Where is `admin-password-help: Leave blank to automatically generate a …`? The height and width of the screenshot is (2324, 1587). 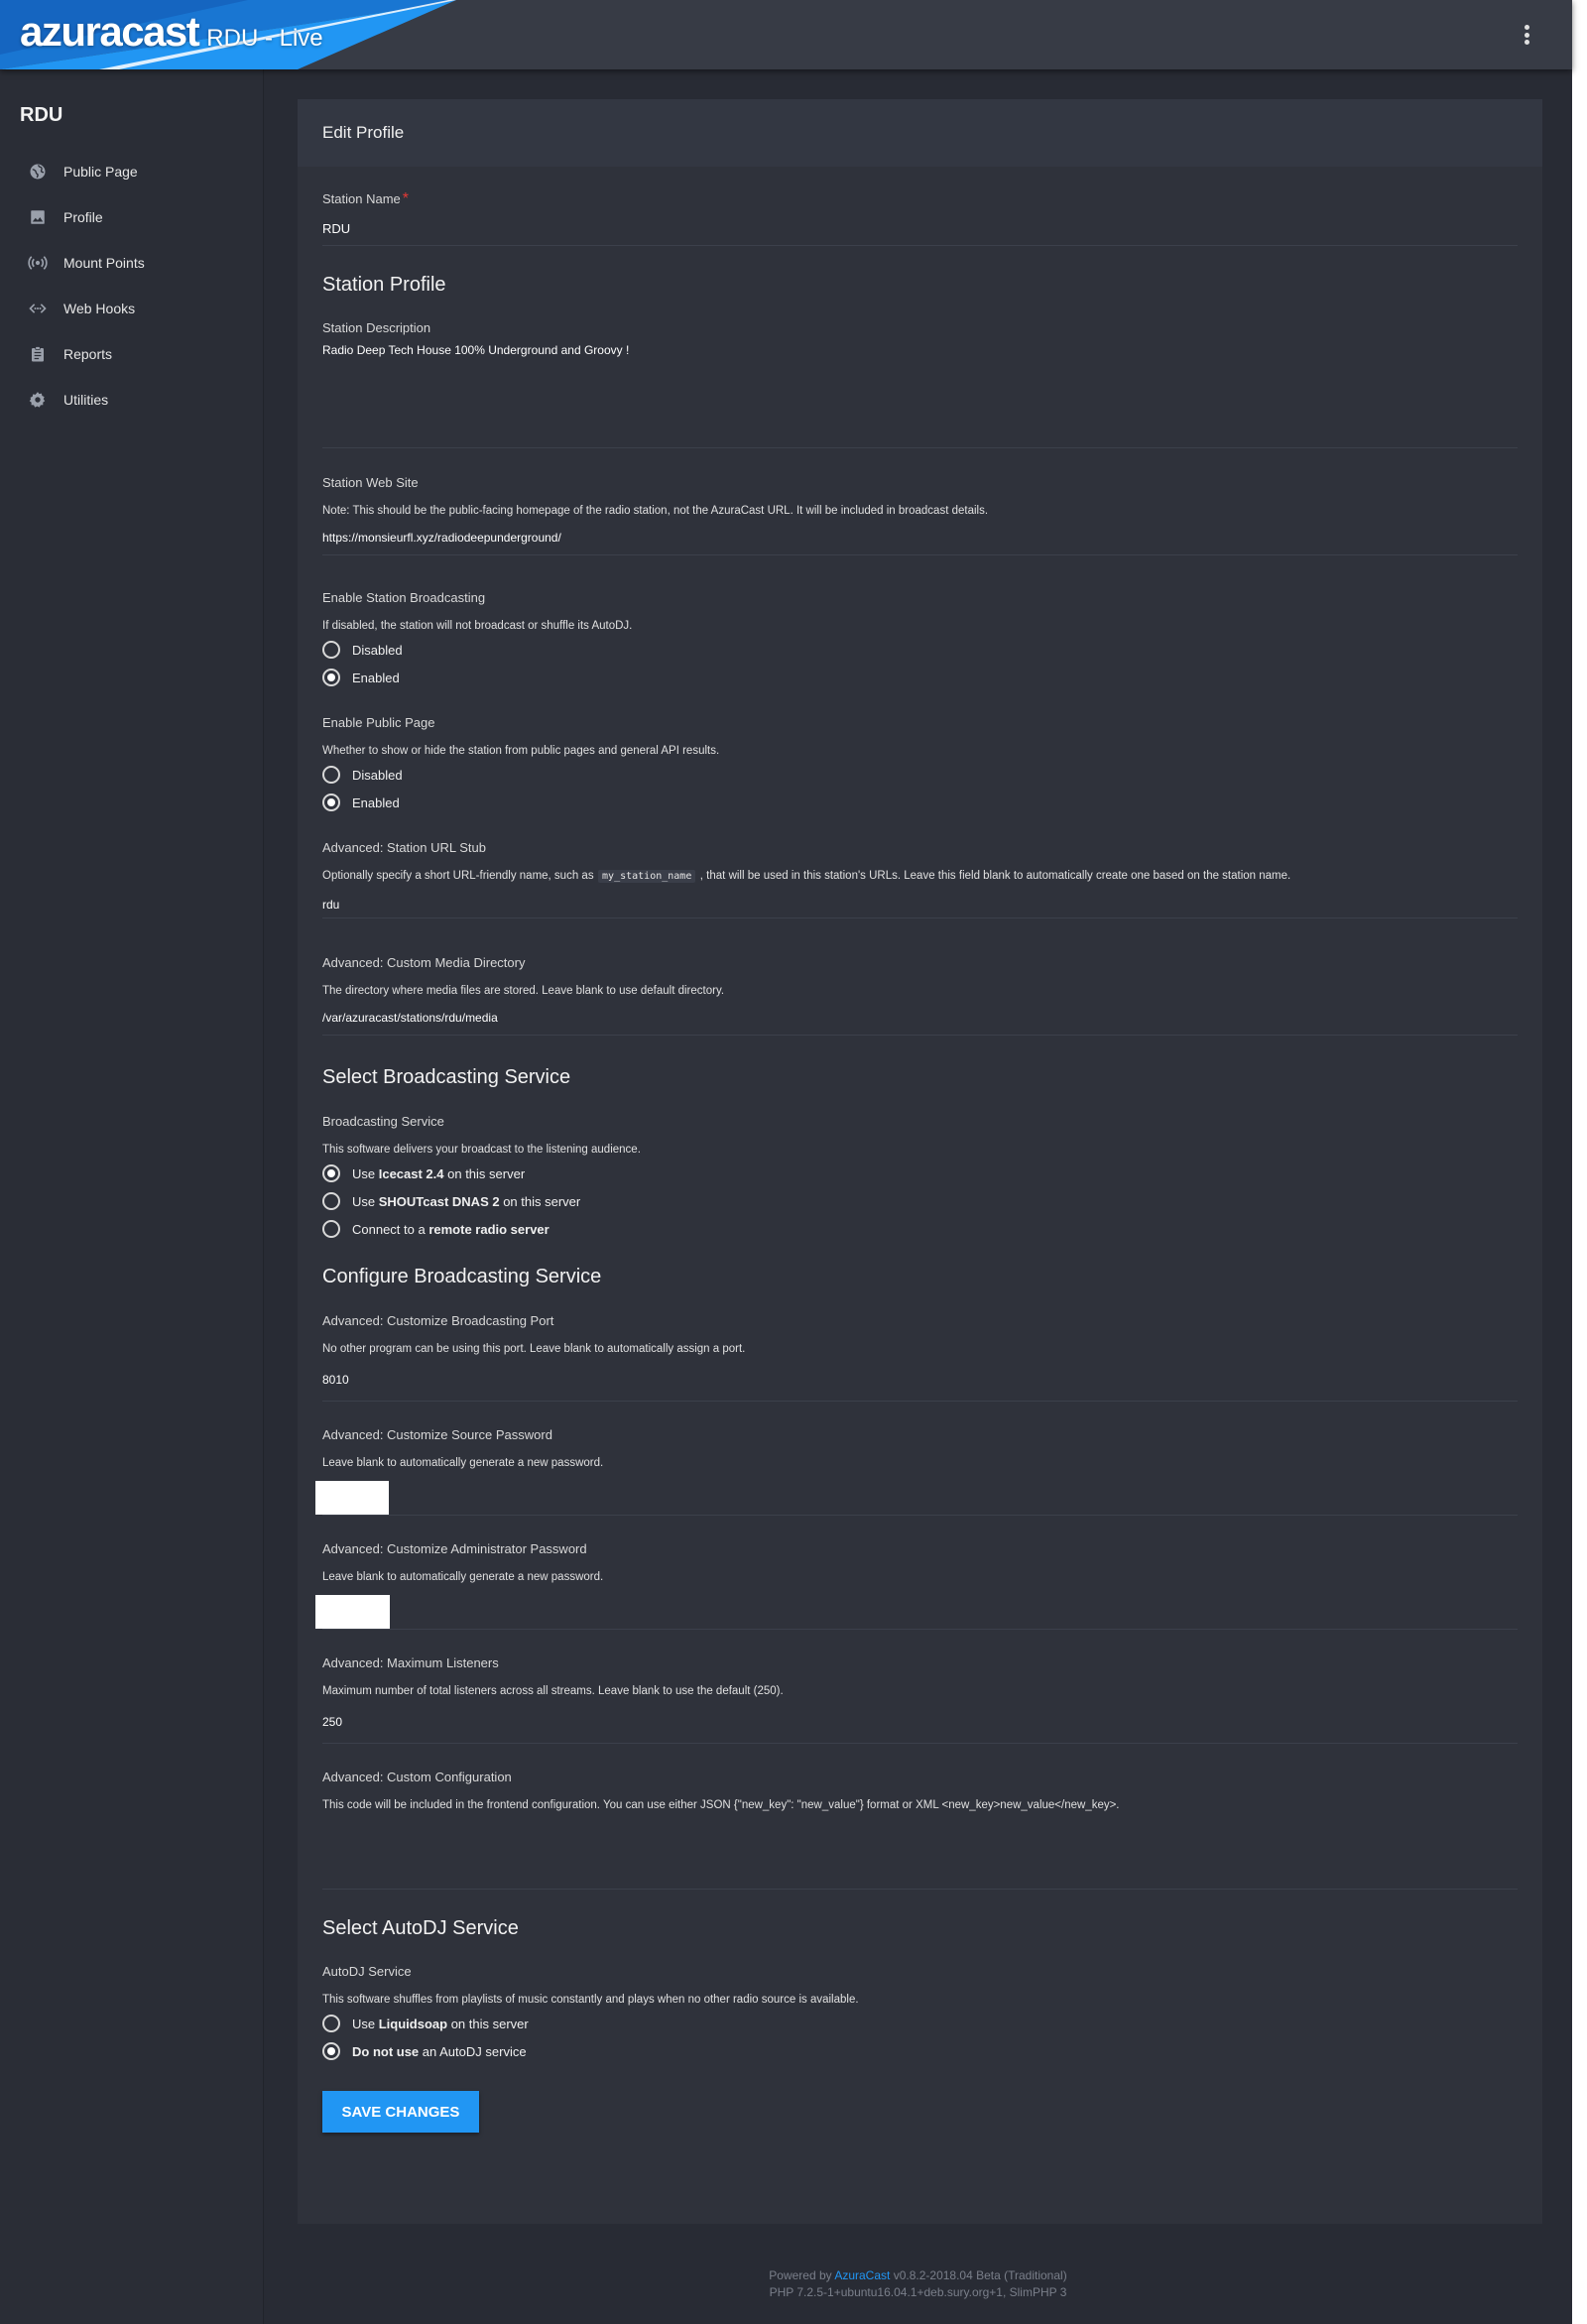 admin-password-help: Leave blank to automatically generate a … is located at coordinates (920, 1576).